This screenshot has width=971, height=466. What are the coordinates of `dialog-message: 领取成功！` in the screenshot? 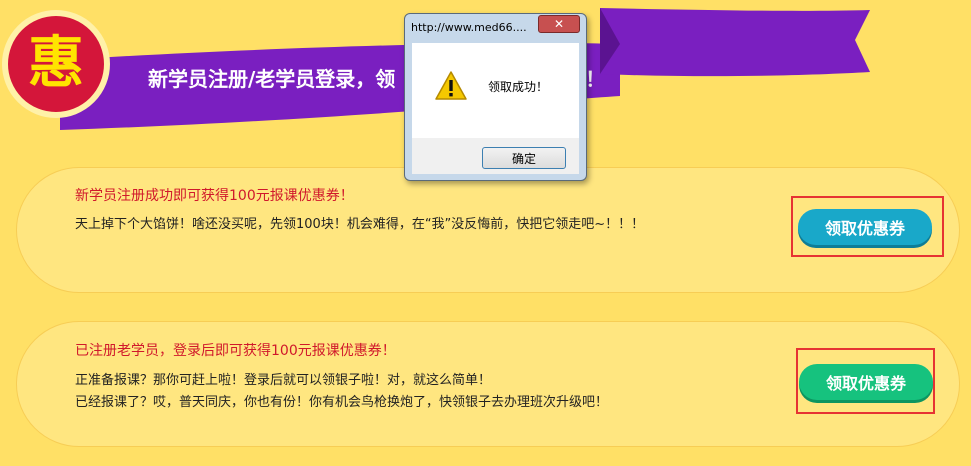 It's located at (518, 87).